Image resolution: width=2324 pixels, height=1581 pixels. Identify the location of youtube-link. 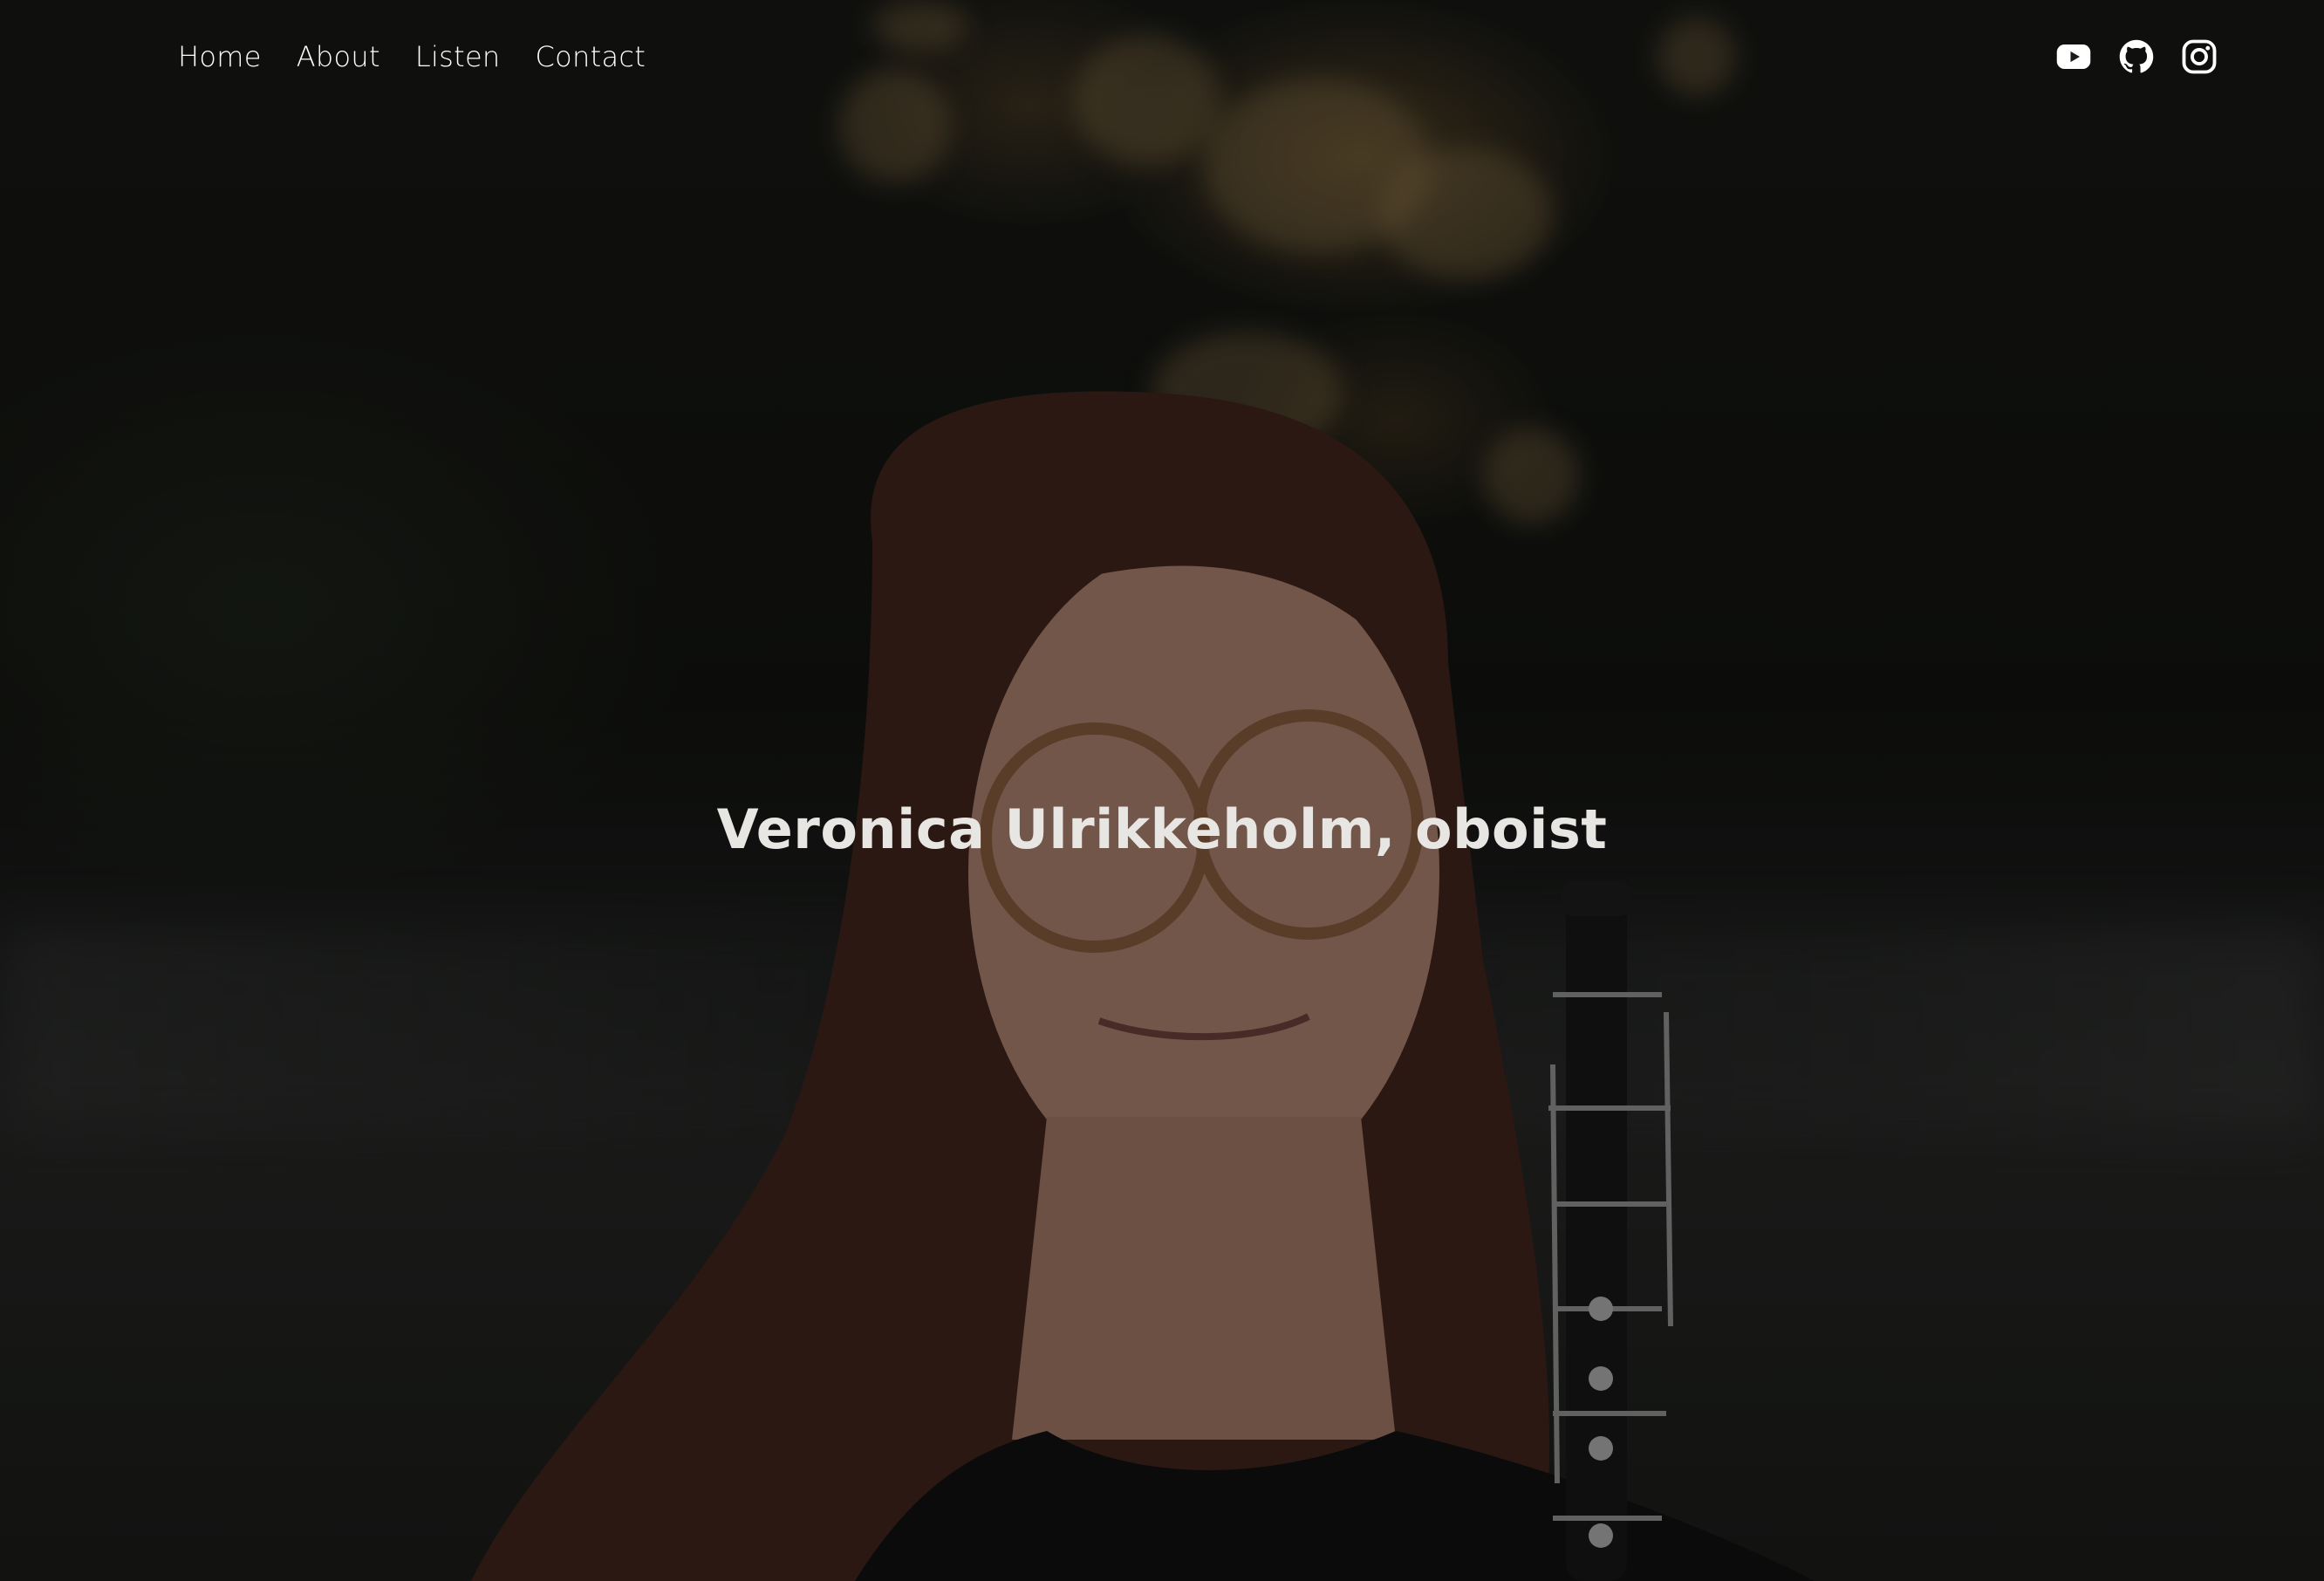
(2074, 56).